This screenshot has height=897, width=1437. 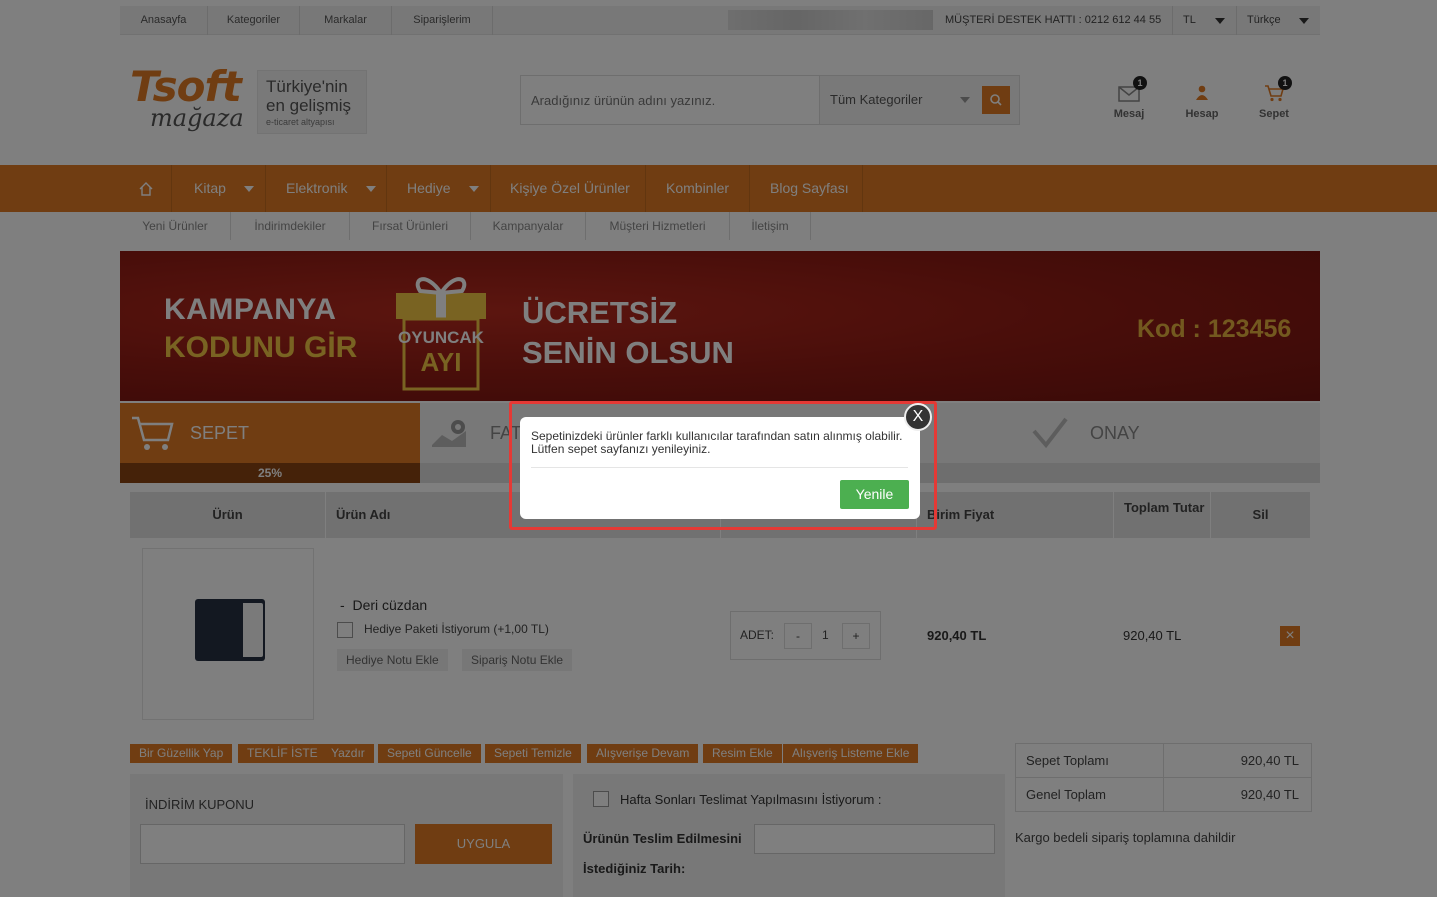 I want to click on refresh-button: Yenile, so click(x=874, y=494).